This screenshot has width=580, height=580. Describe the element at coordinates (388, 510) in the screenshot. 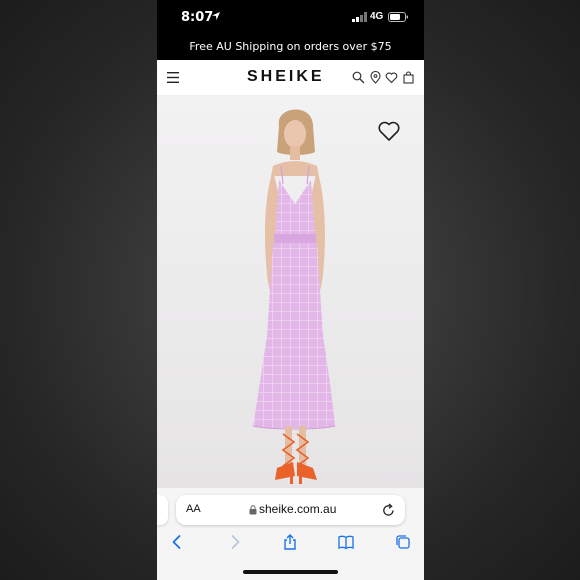

I see `reload-icon` at that location.